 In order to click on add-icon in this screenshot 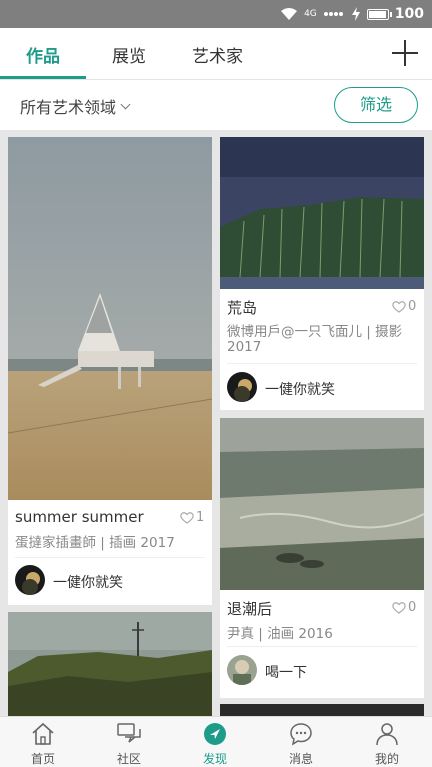, I will do `click(405, 53)`.